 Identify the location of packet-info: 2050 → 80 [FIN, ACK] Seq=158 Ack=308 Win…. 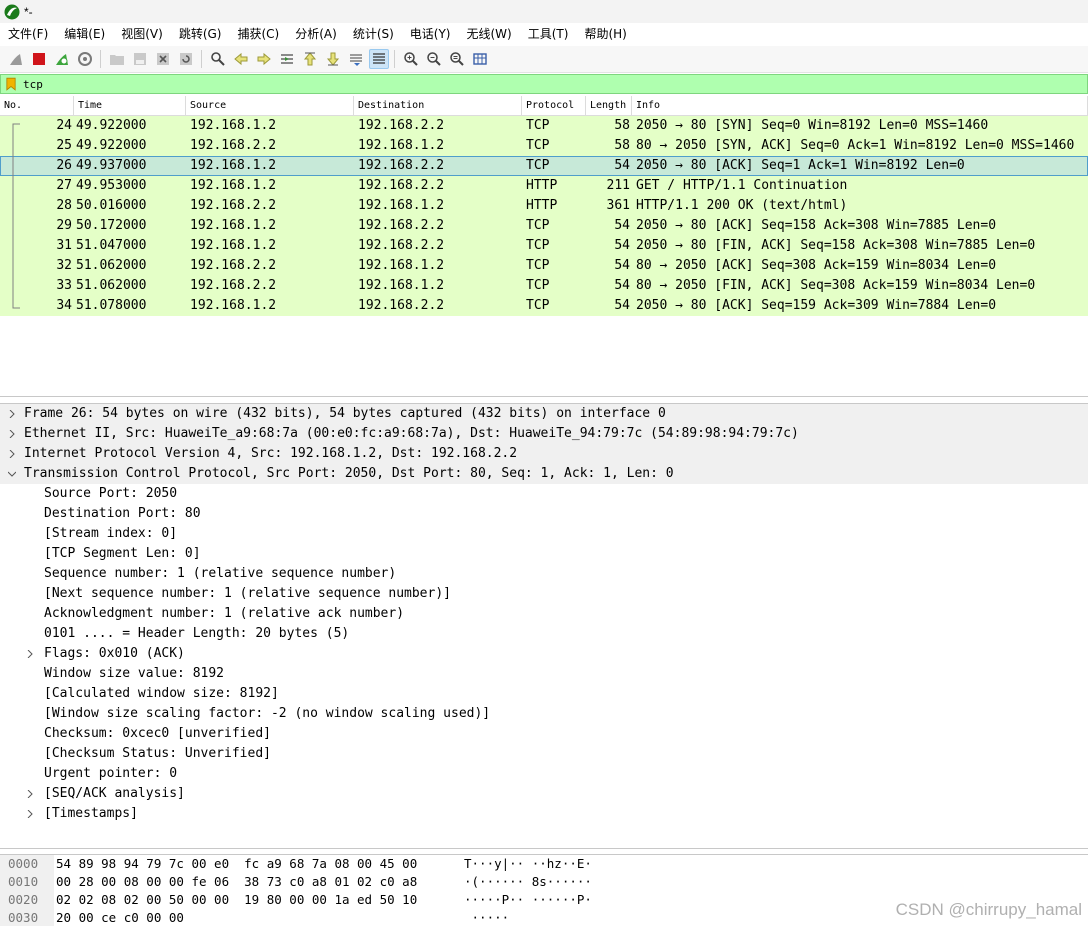
(836, 245).